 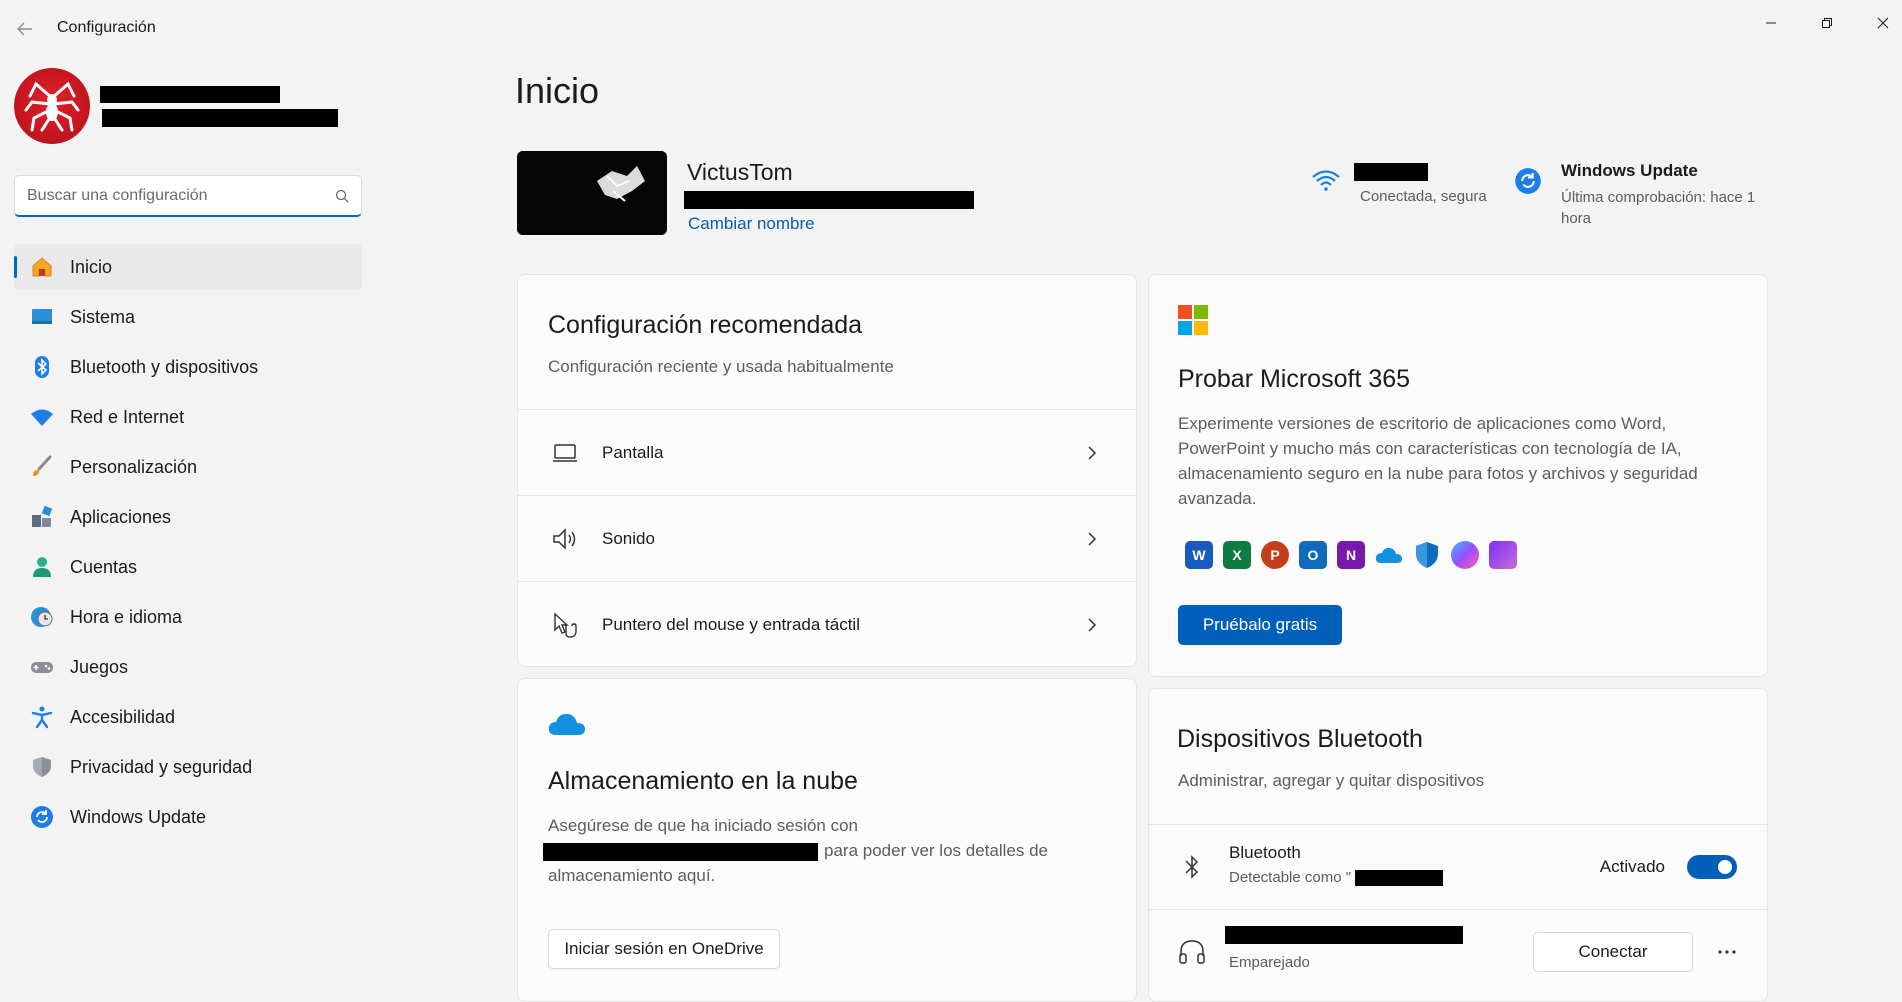 What do you see at coordinates (342, 195) in the screenshot?
I see `search-icon` at bounding box center [342, 195].